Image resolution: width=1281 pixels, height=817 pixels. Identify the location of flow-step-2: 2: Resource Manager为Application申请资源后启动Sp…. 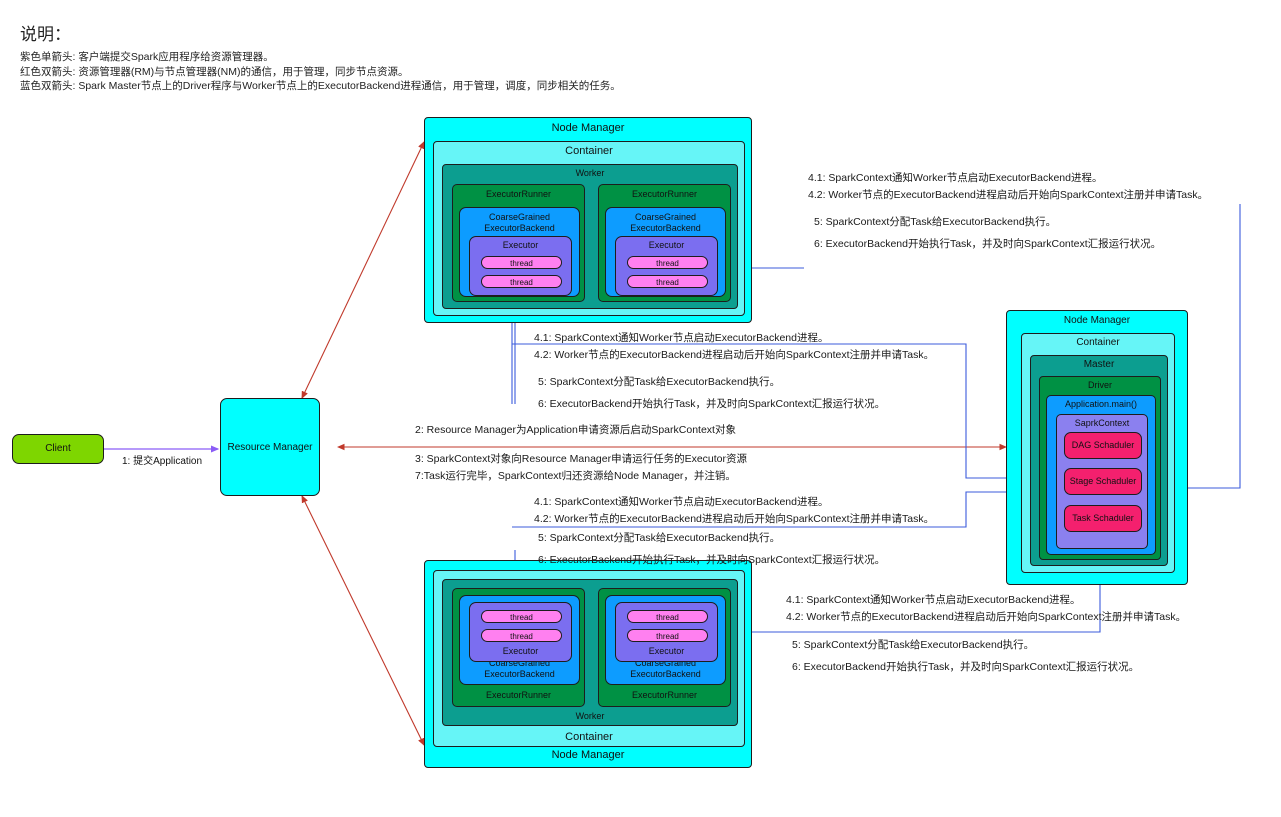
(575, 430).